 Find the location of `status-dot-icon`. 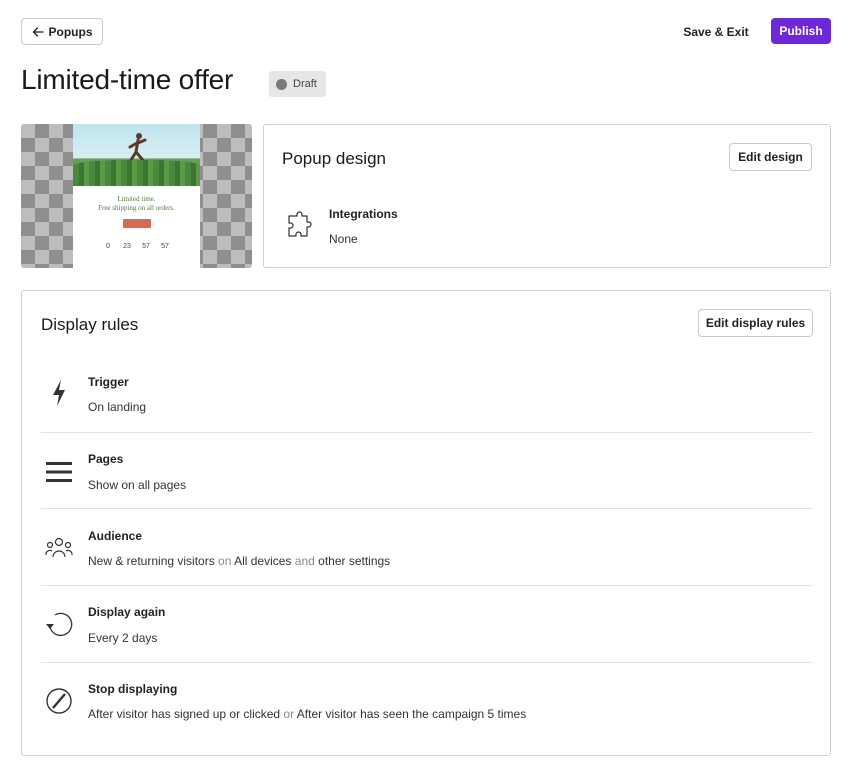

status-dot-icon is located at coordinates (281, 84).